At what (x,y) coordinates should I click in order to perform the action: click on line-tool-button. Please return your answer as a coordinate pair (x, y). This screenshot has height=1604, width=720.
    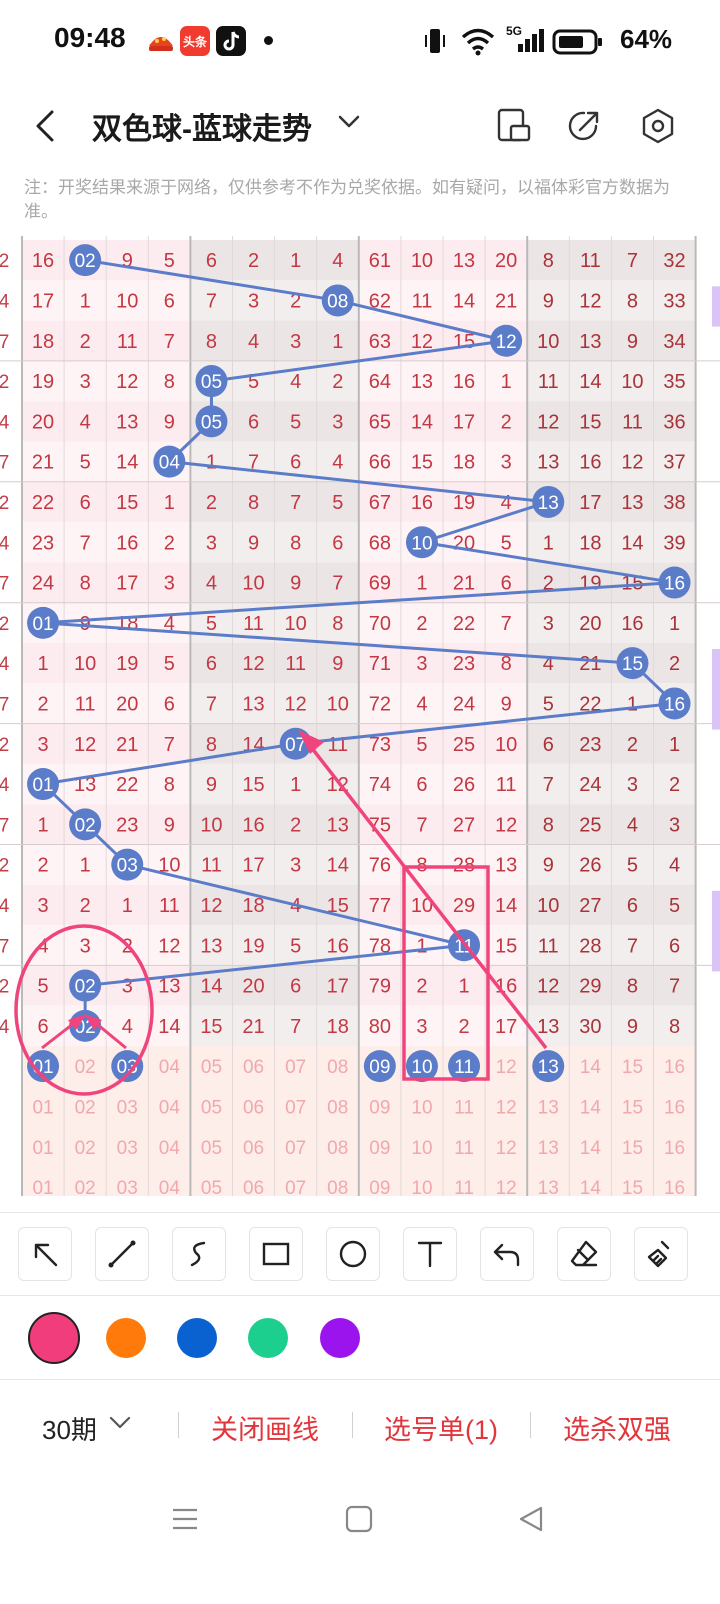
    Looking at the image, I should click on (122, 1254).